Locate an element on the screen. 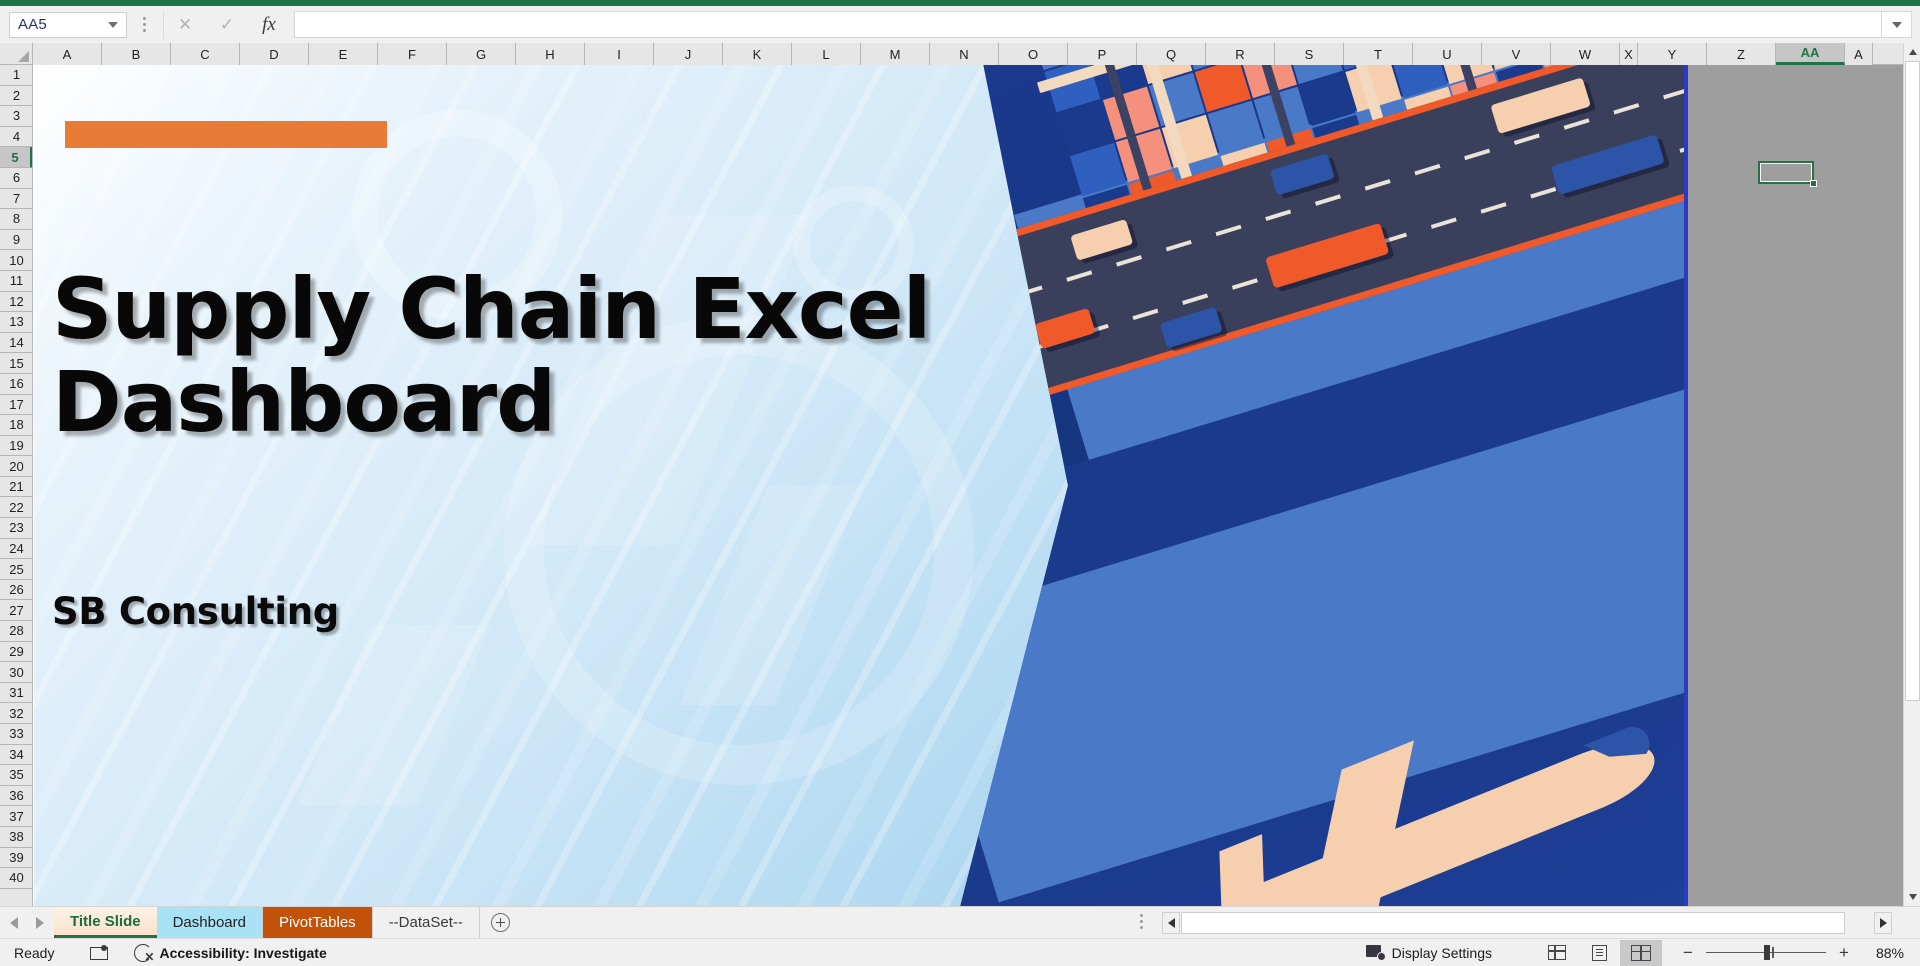  zoom-slider-thumb is located at coordinates (1767, 952).